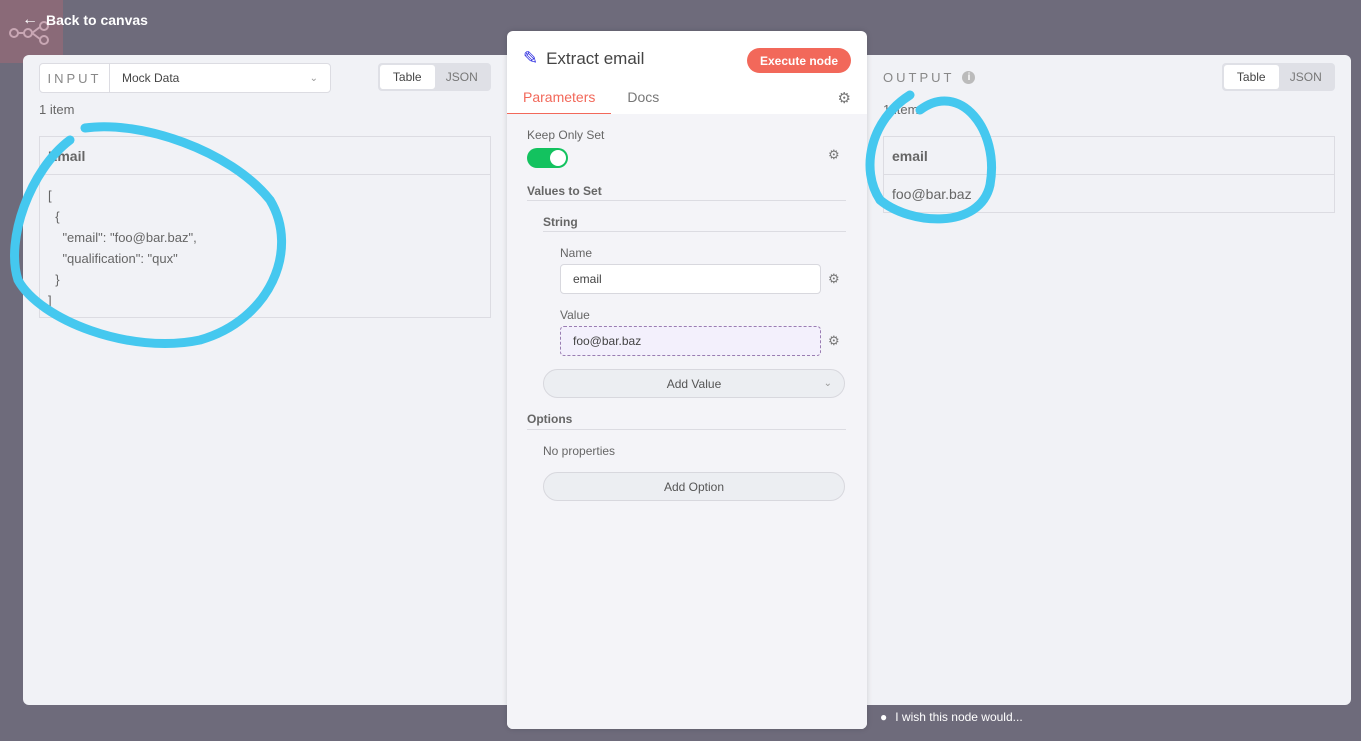  Describe the element at coordinates (595, 59) in the screenshot. I see `node-title: Extract email` at that location.